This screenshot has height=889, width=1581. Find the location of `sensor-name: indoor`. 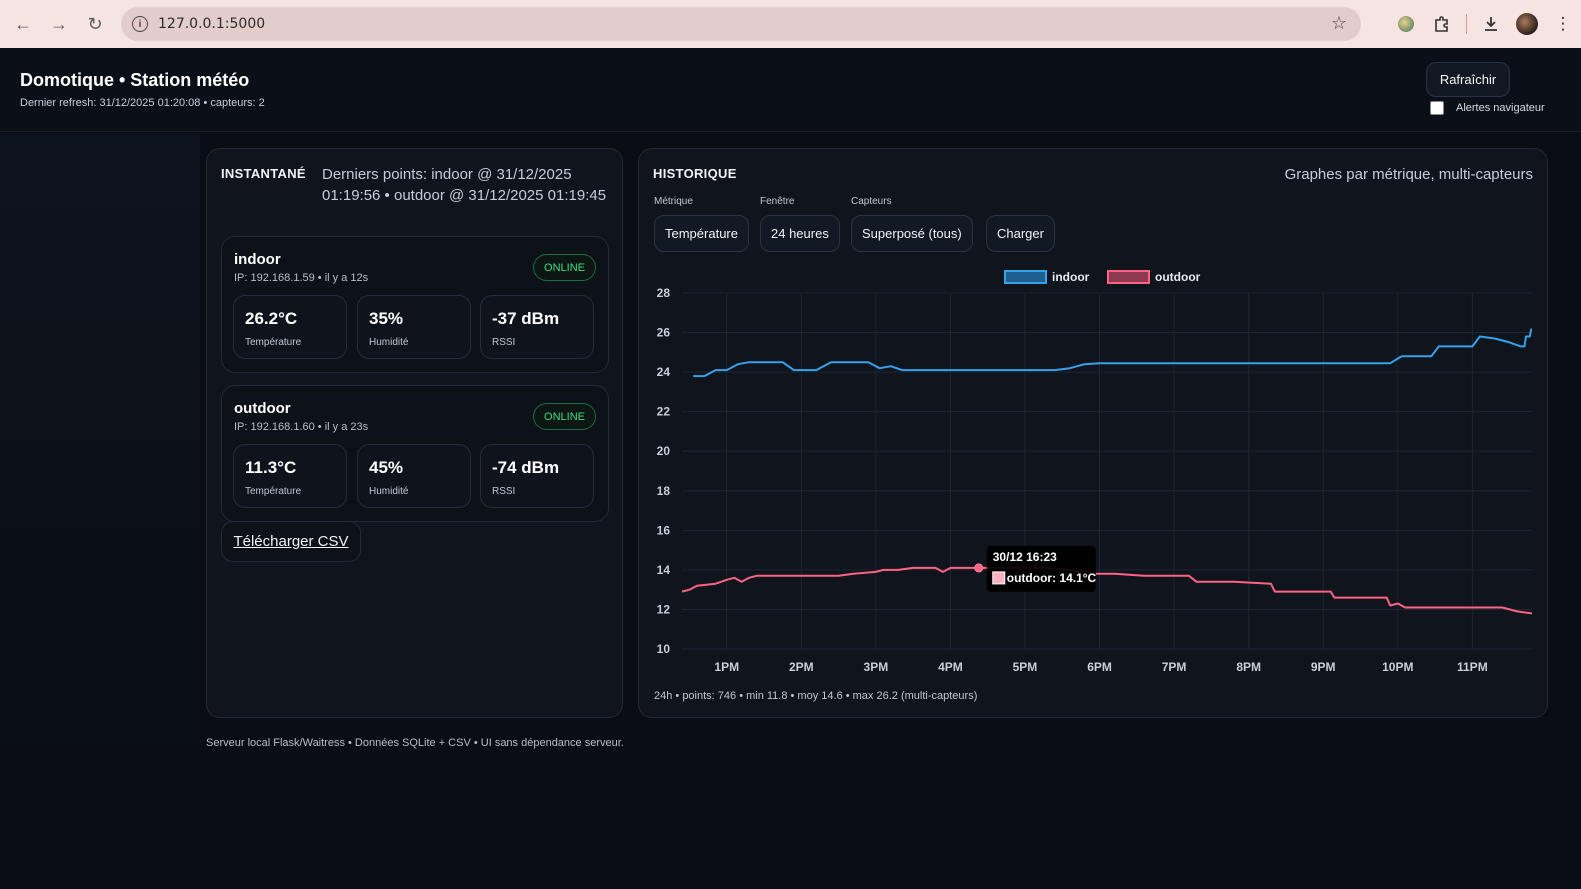

sensor-name: indoor is located at coordinates (257, 259).